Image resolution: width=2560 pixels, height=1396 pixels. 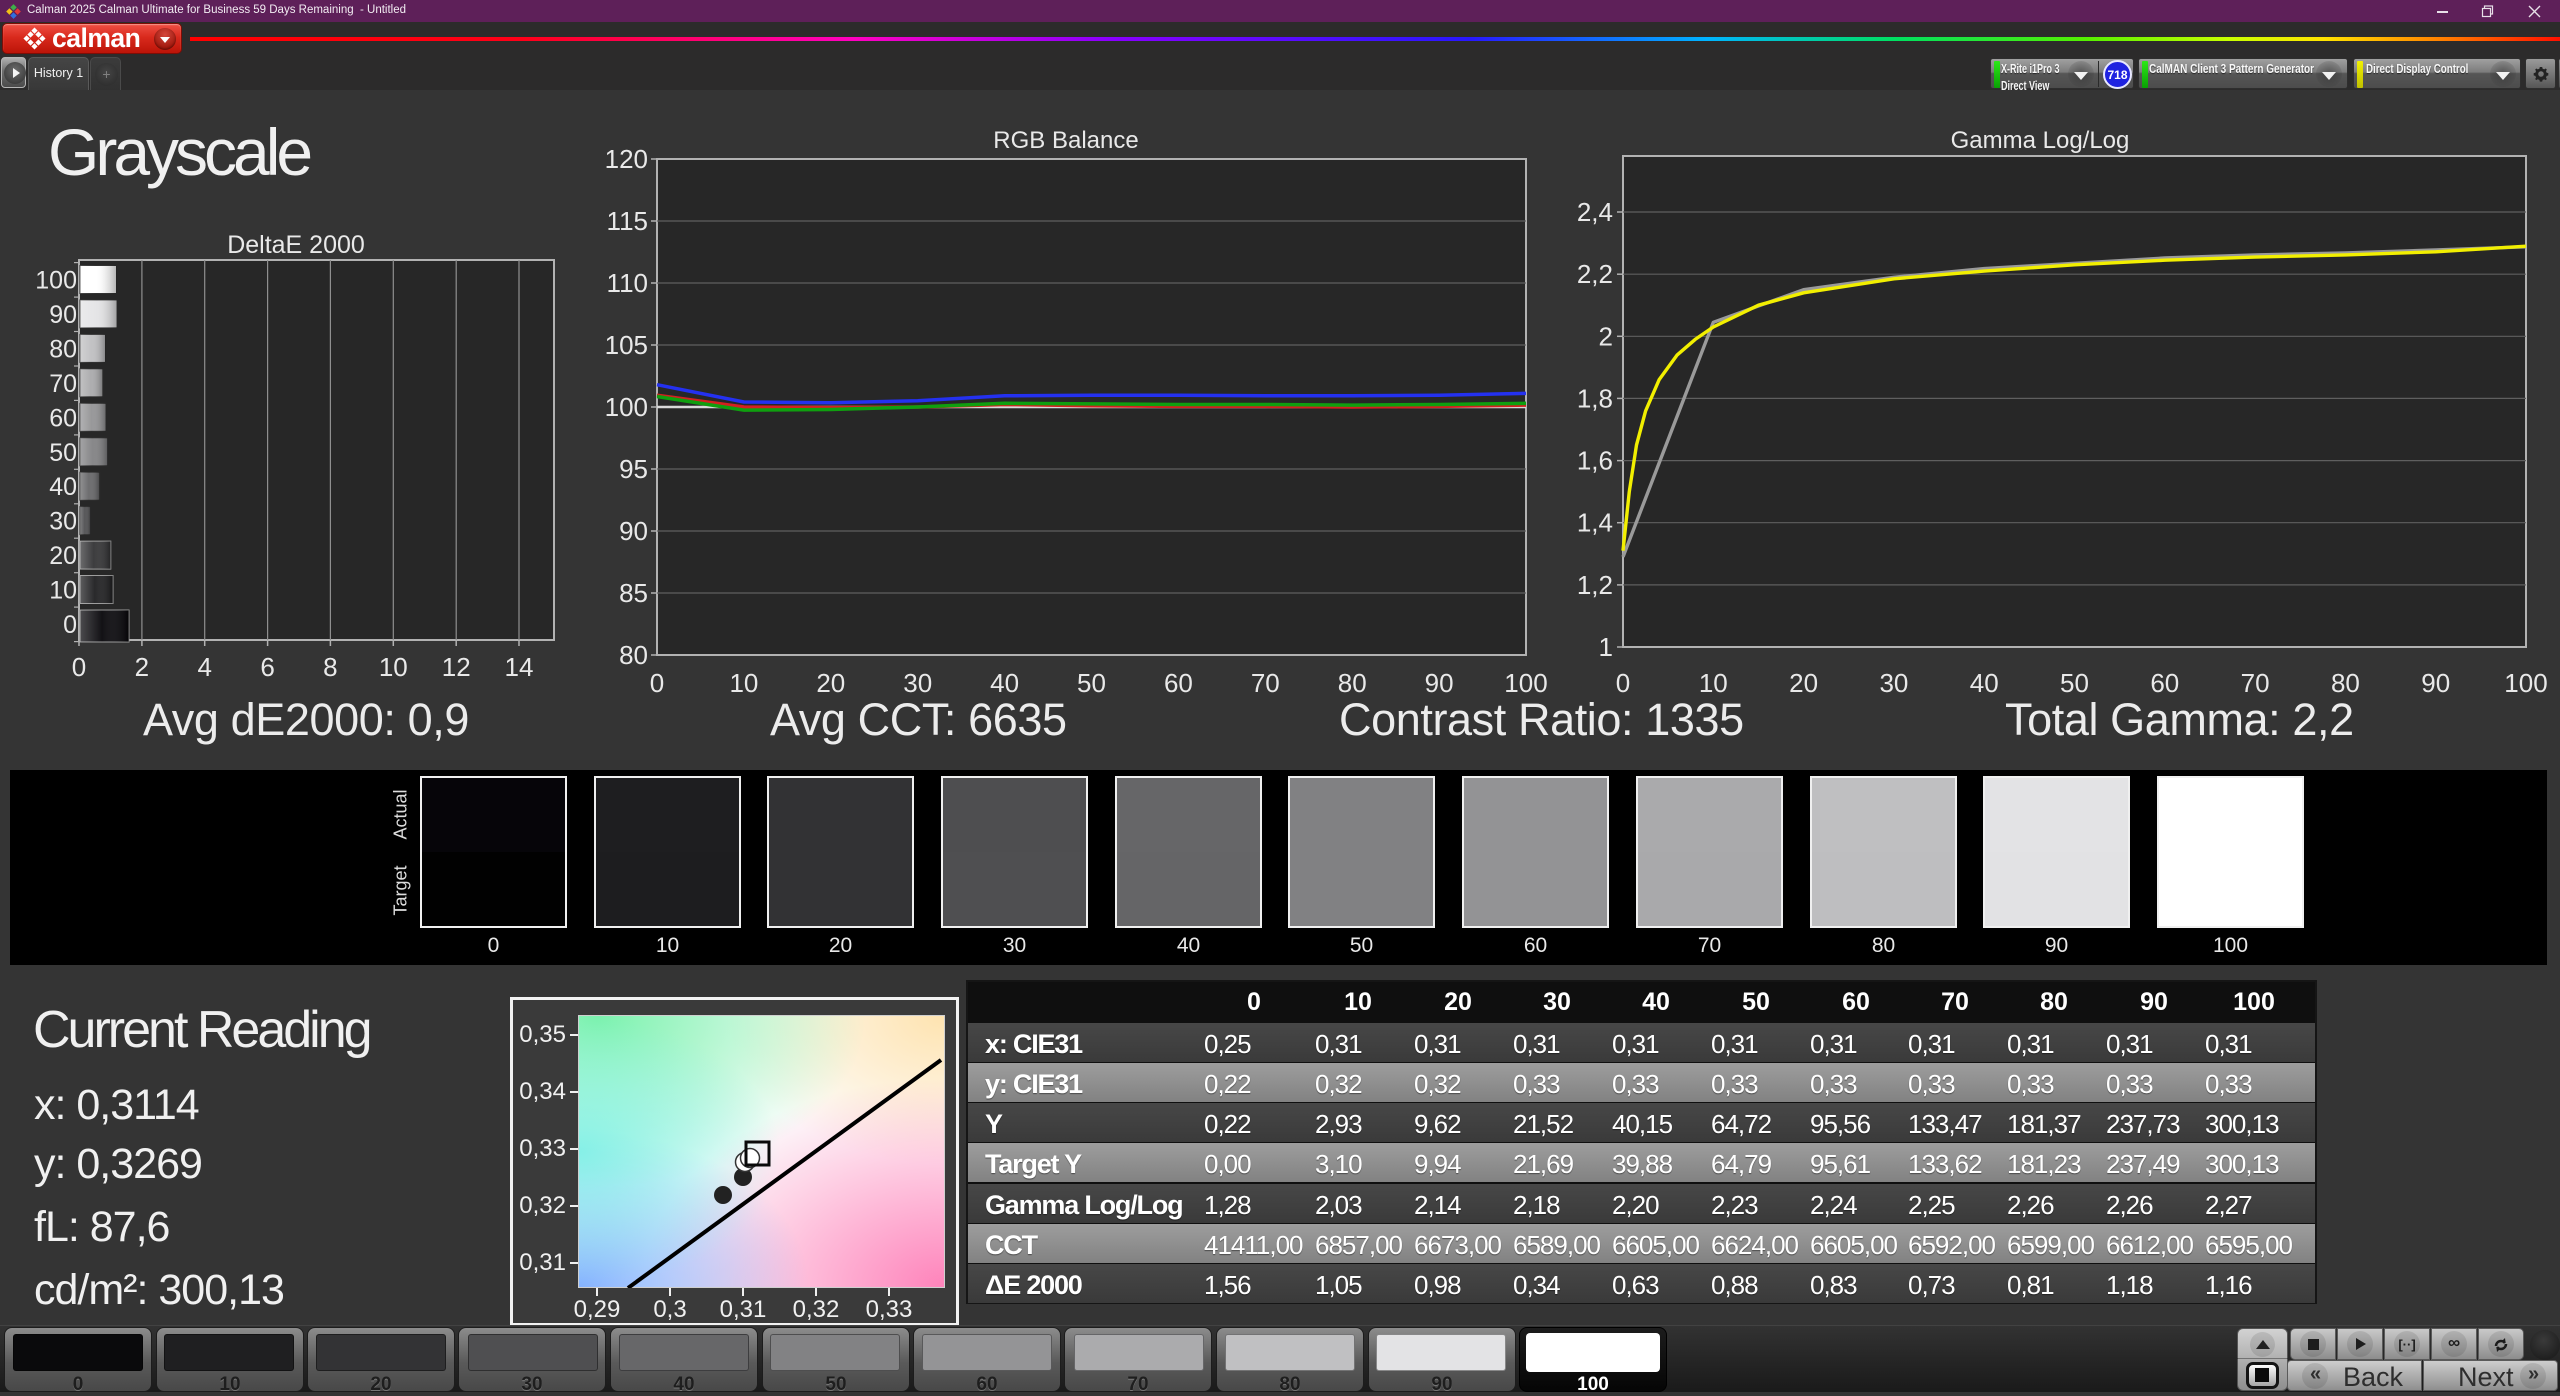 I want to click on svg-text: DeltaE 2000, so click(x=296, y=245).